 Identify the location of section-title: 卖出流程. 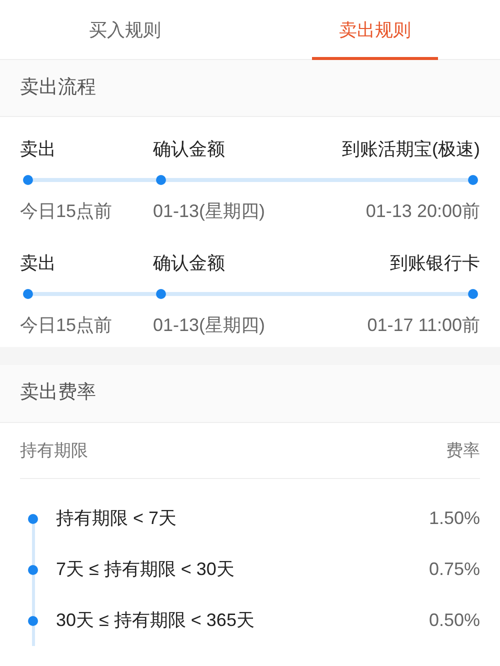
(58, 88).